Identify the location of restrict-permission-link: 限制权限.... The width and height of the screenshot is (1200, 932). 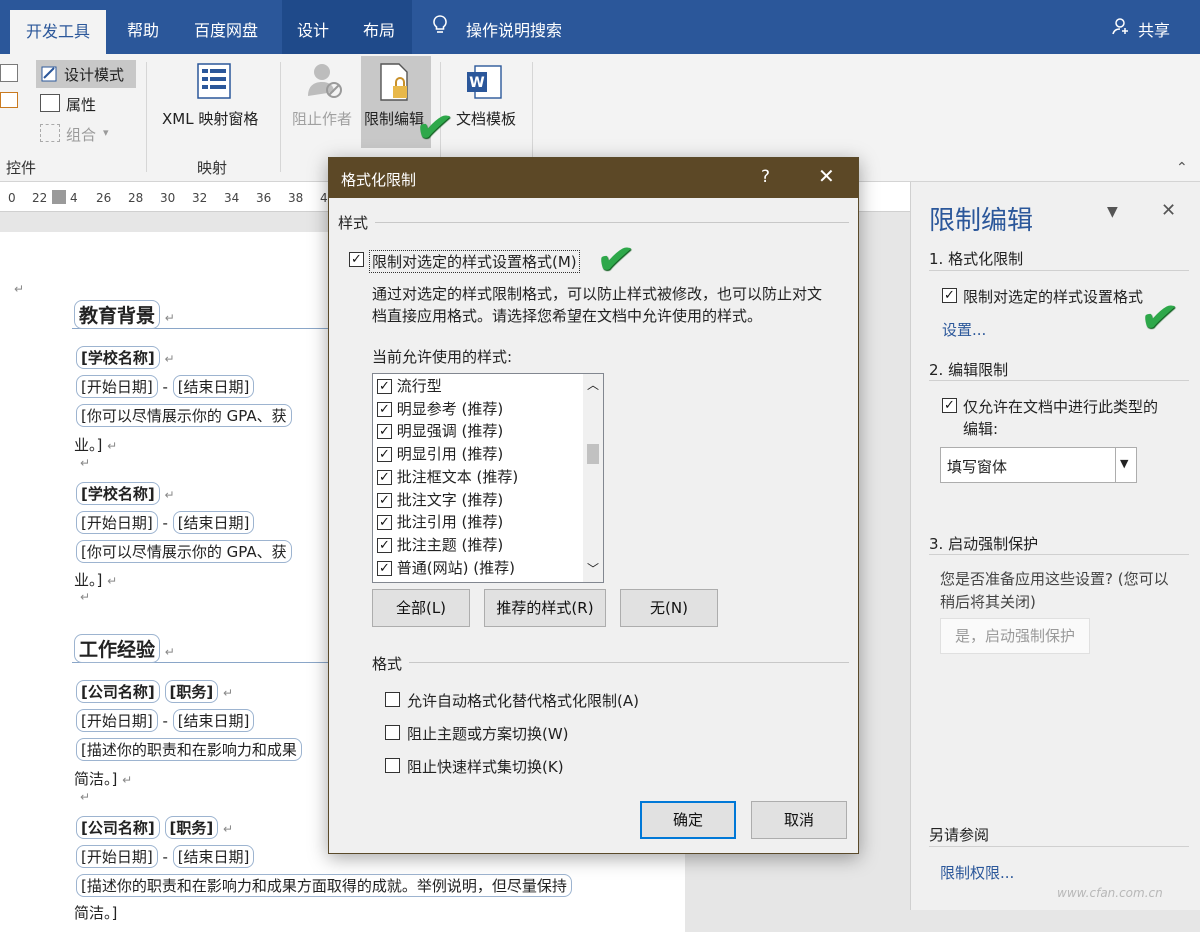
(977, 872).